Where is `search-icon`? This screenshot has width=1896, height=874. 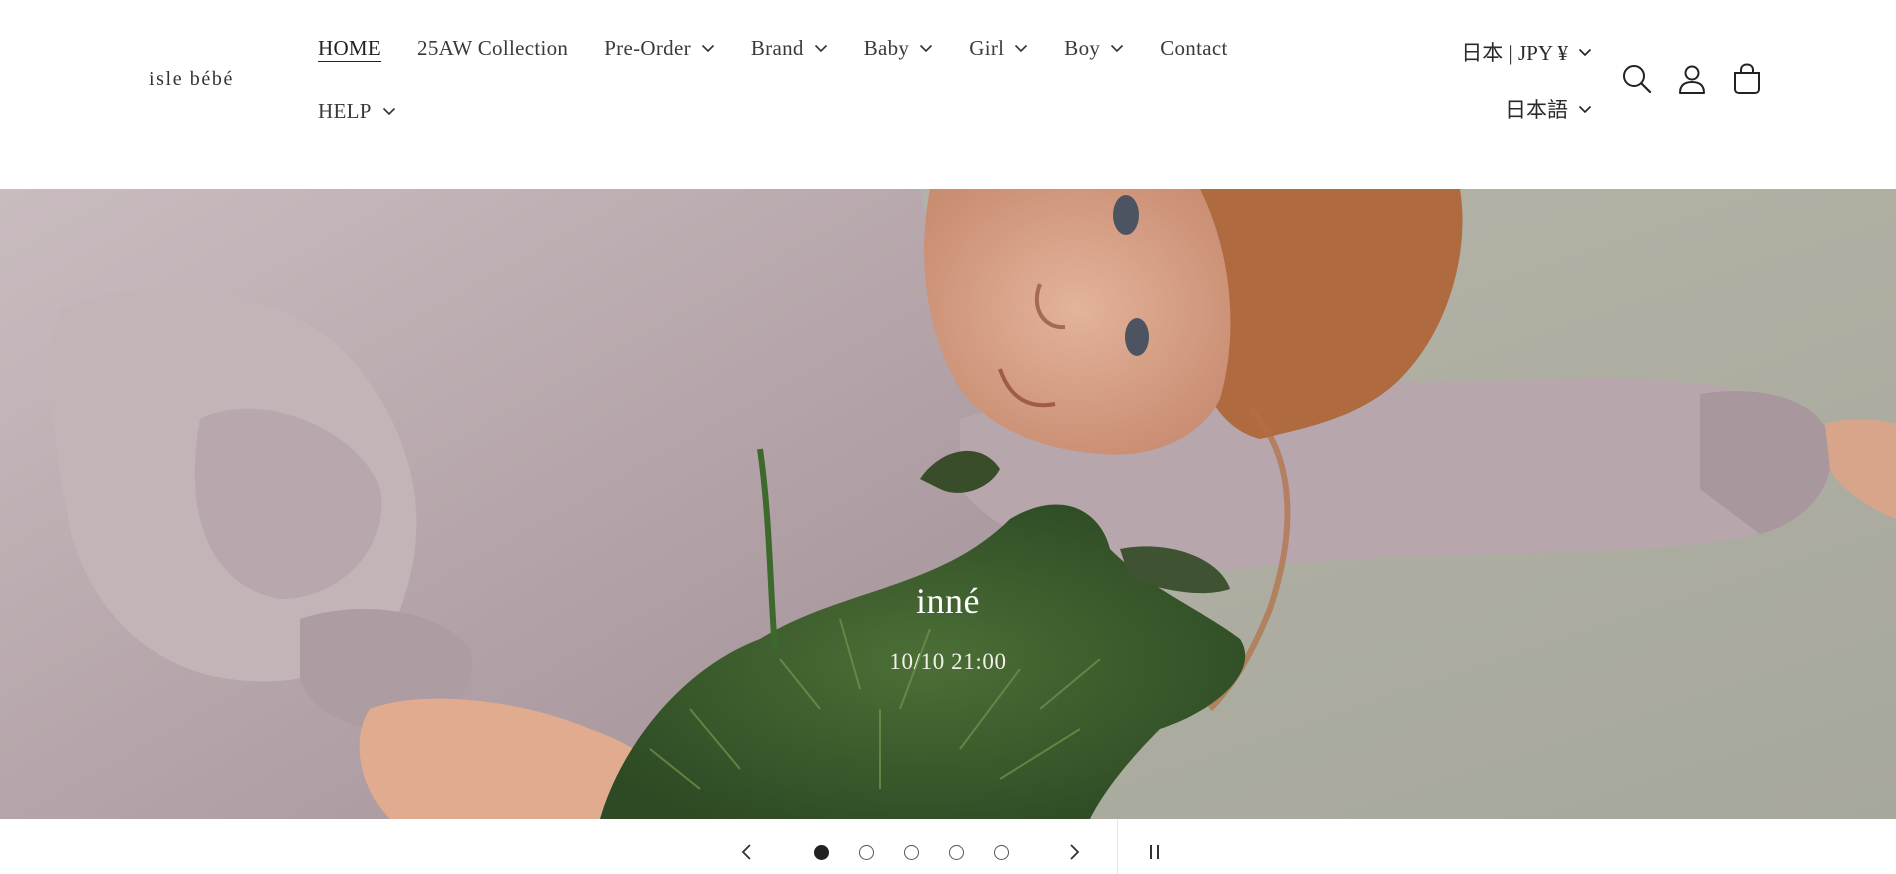
search-icon is located at coordinates (1637, 79).